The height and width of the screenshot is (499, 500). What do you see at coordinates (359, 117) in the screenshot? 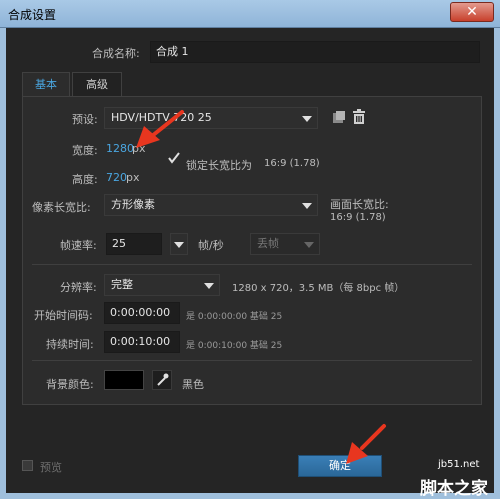
I see `trash-icon` at bounding box center [359, 117].